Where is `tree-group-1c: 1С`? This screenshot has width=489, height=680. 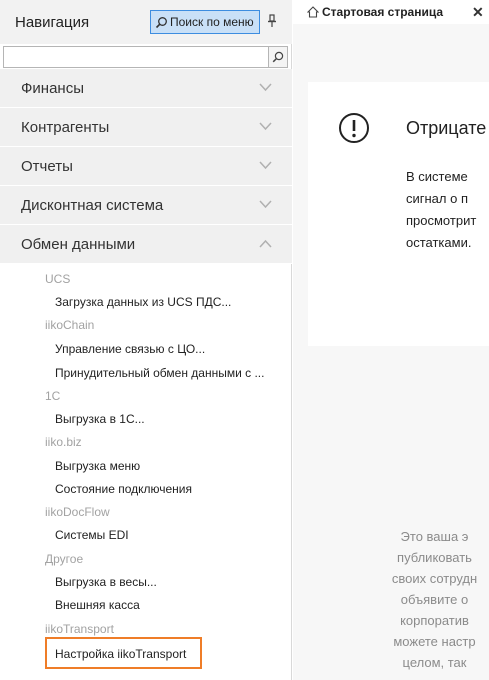
tree-group-1c: 1С is located at coordinates (53, 396).